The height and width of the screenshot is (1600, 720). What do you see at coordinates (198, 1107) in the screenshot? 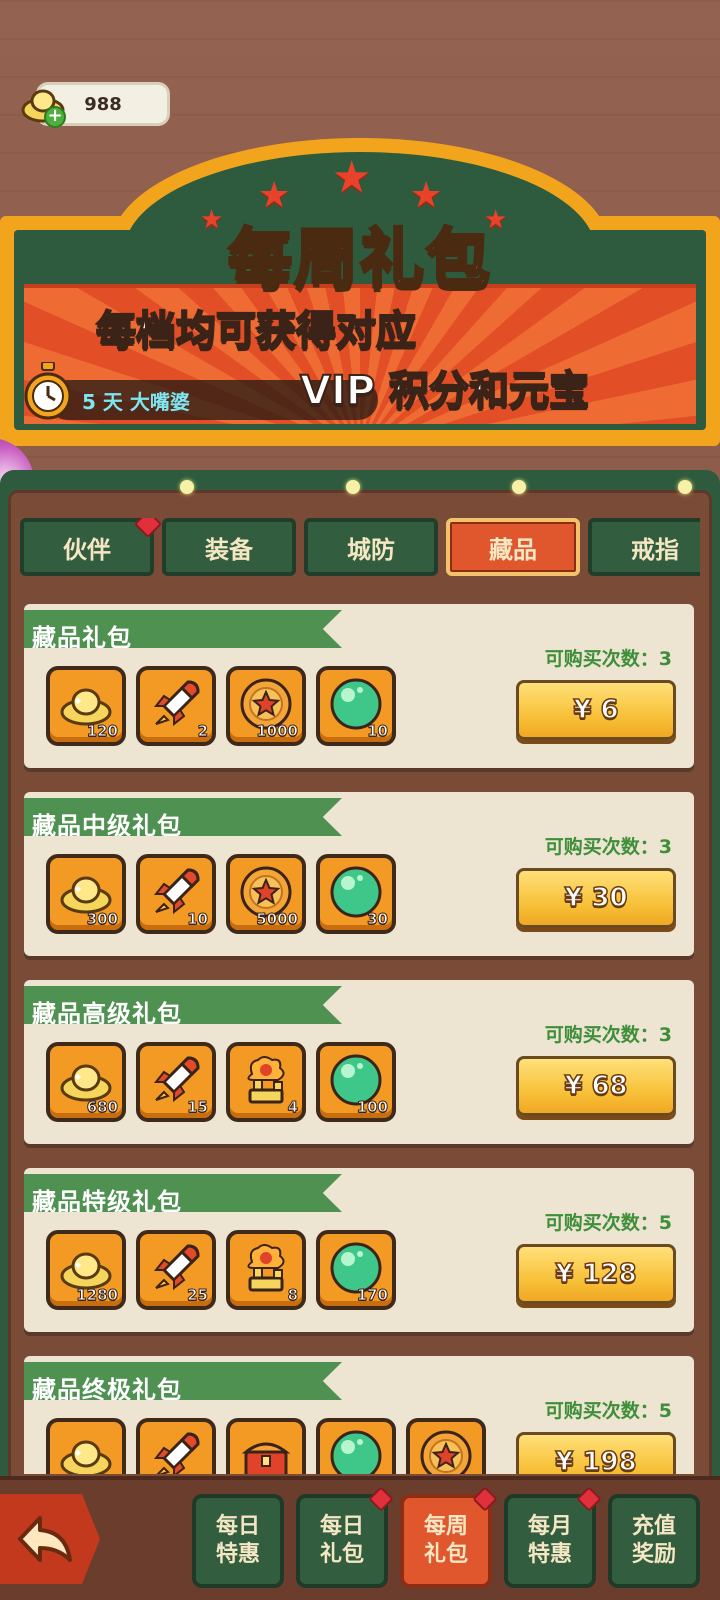
I see `item-quantity: 15` at bounding box center [198, 1107].